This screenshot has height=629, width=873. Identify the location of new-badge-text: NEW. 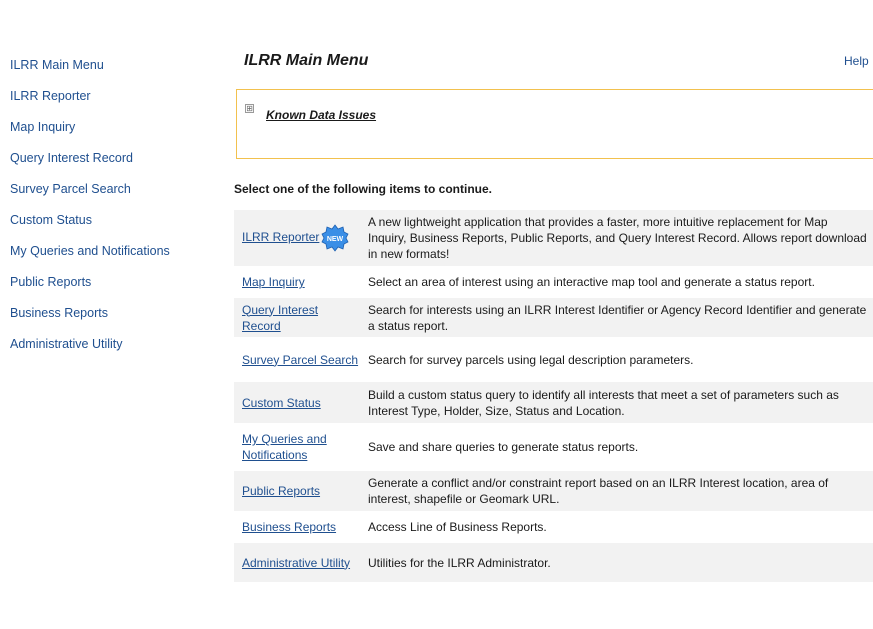
(335, 239).